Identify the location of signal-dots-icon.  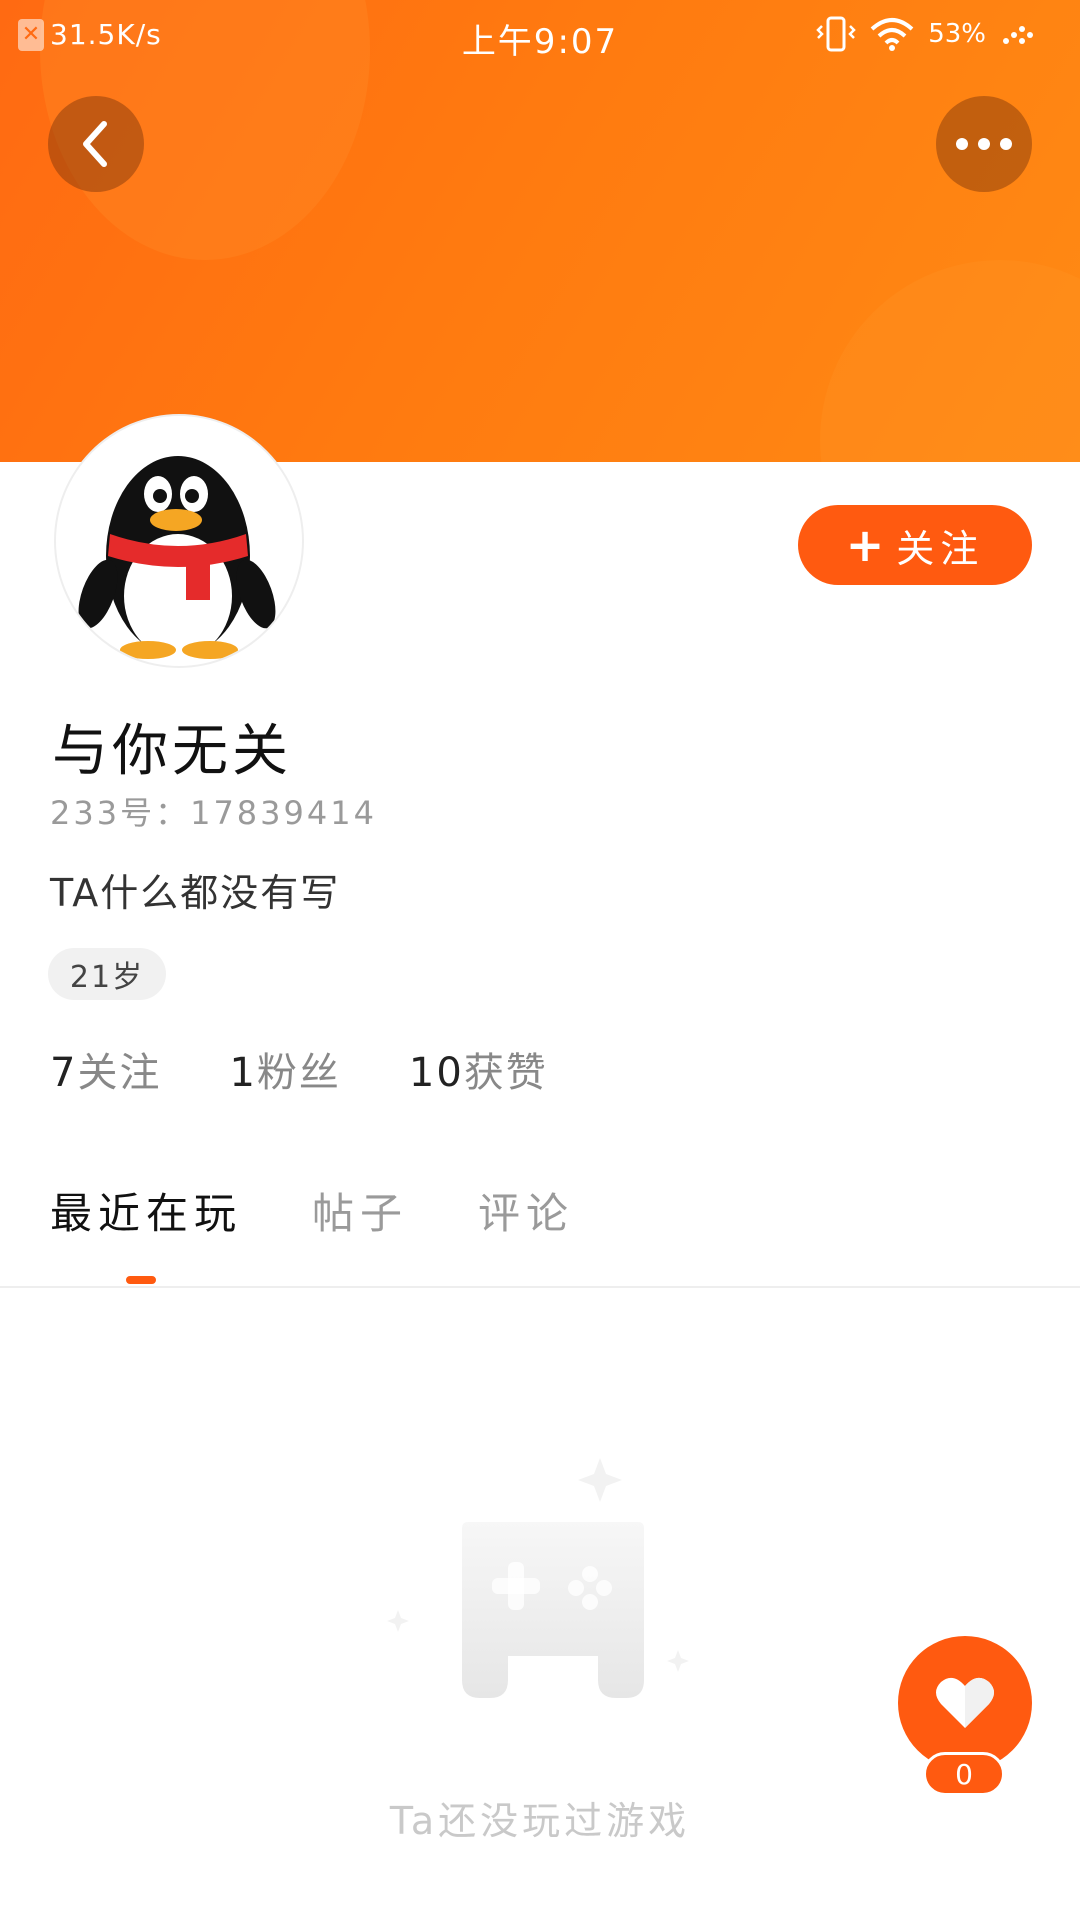
(1018, 35).